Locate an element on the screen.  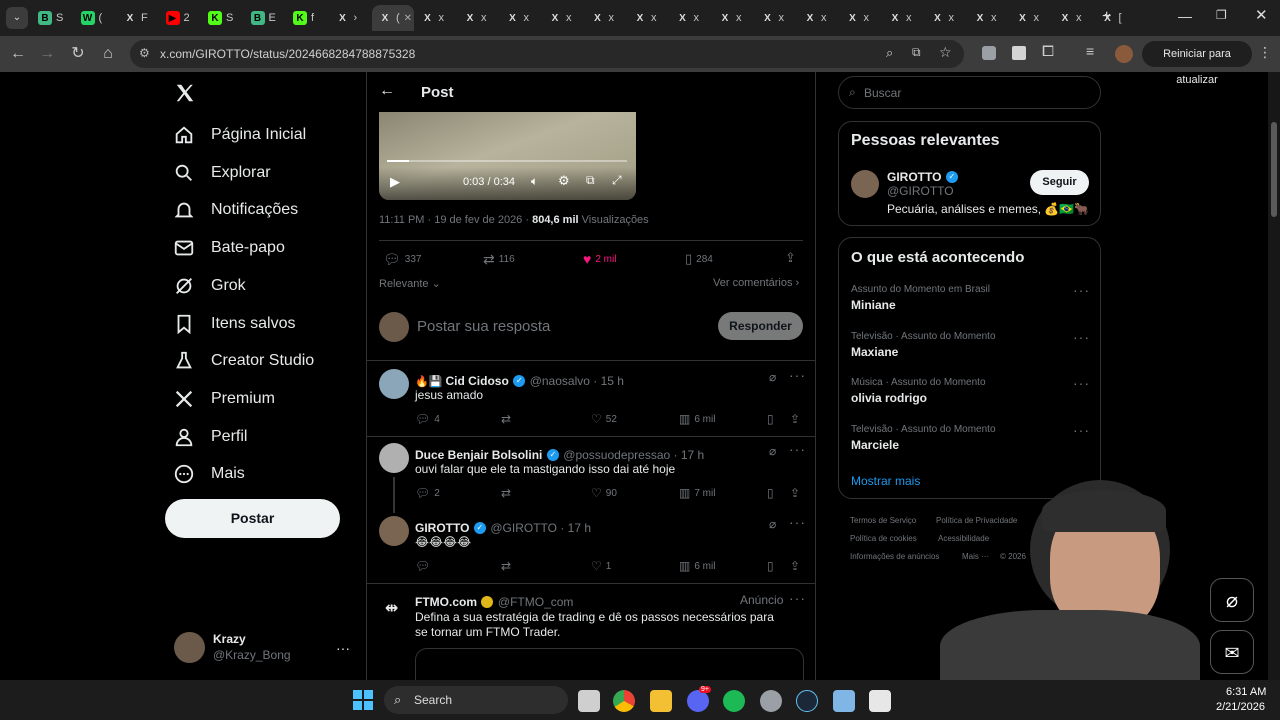
nav-item-creator-studio: Creator Studio is located at coordinates (243, 361).